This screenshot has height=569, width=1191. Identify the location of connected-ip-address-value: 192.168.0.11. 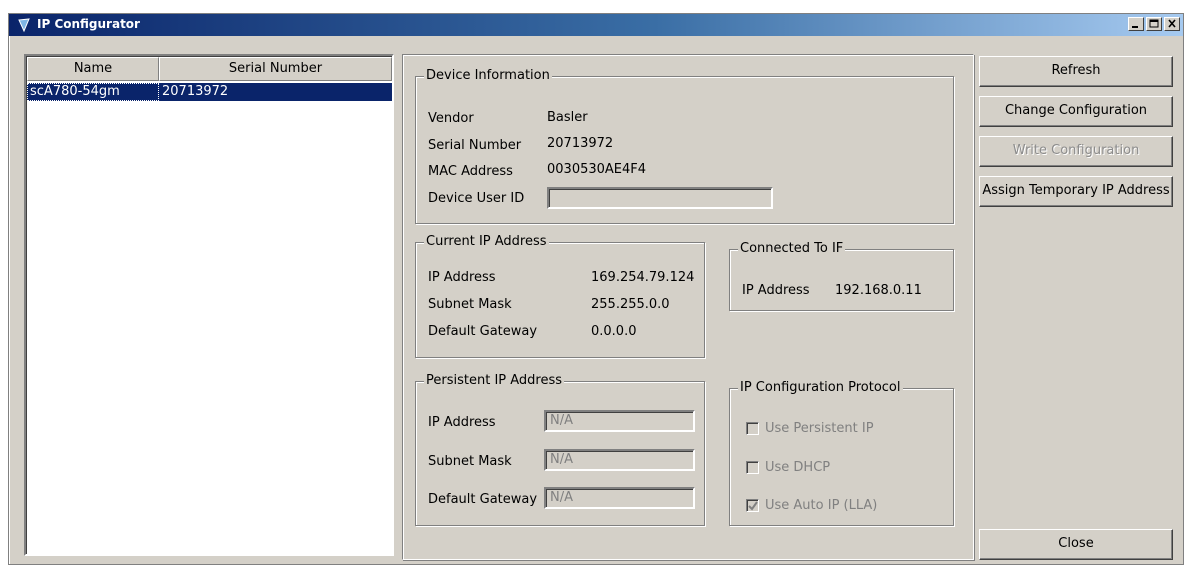
(878, 290).